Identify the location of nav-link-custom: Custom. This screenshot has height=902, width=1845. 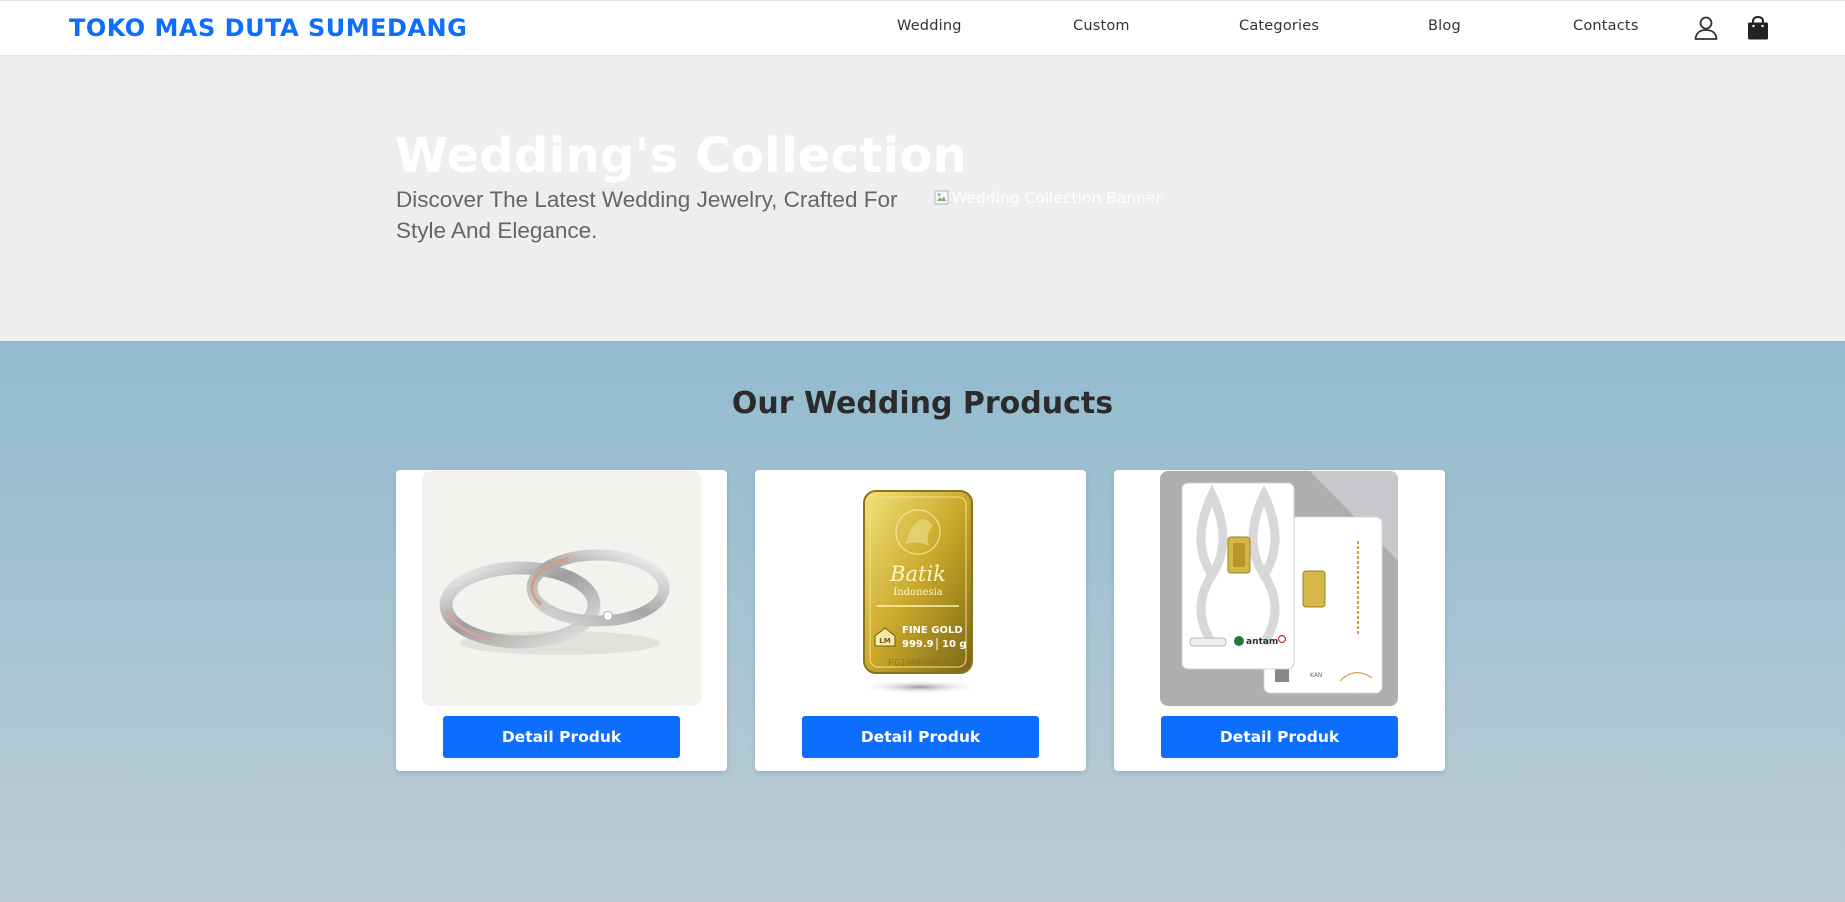
(1101, 26).